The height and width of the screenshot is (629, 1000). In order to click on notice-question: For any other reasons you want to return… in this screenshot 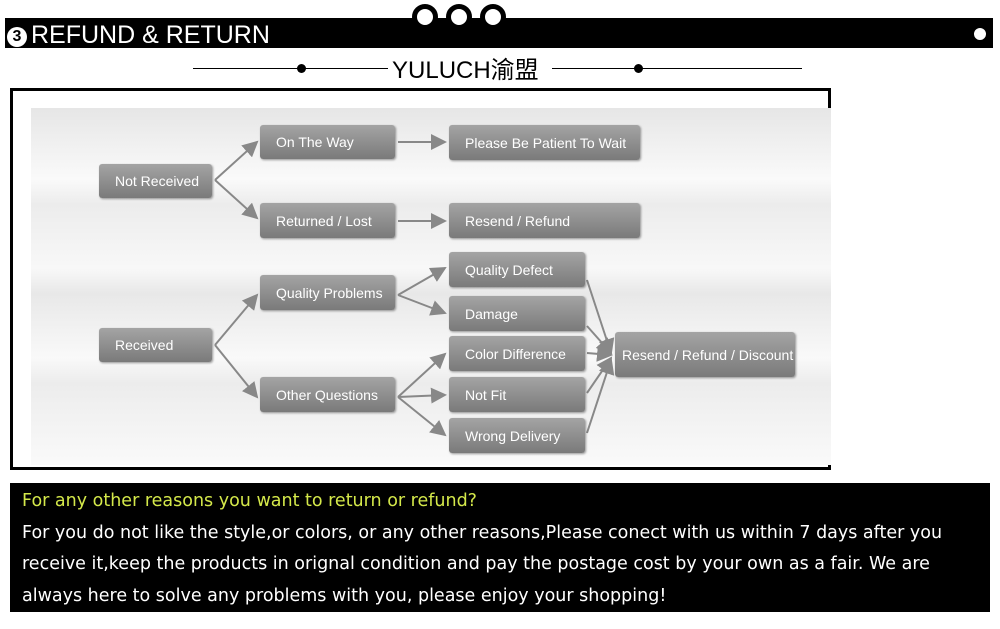, I will do `click(249, 501)`.